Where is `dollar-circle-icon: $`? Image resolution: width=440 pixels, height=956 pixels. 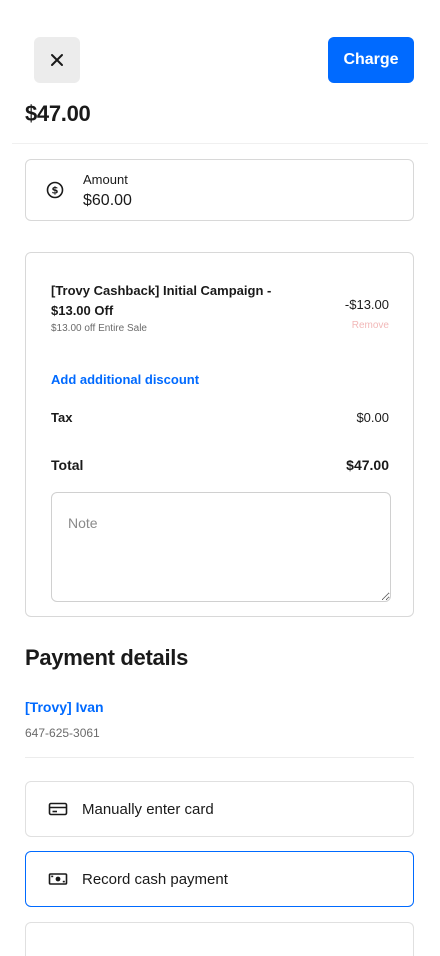
dollar-circle-icon: $ is located at coordinates (55, 190).